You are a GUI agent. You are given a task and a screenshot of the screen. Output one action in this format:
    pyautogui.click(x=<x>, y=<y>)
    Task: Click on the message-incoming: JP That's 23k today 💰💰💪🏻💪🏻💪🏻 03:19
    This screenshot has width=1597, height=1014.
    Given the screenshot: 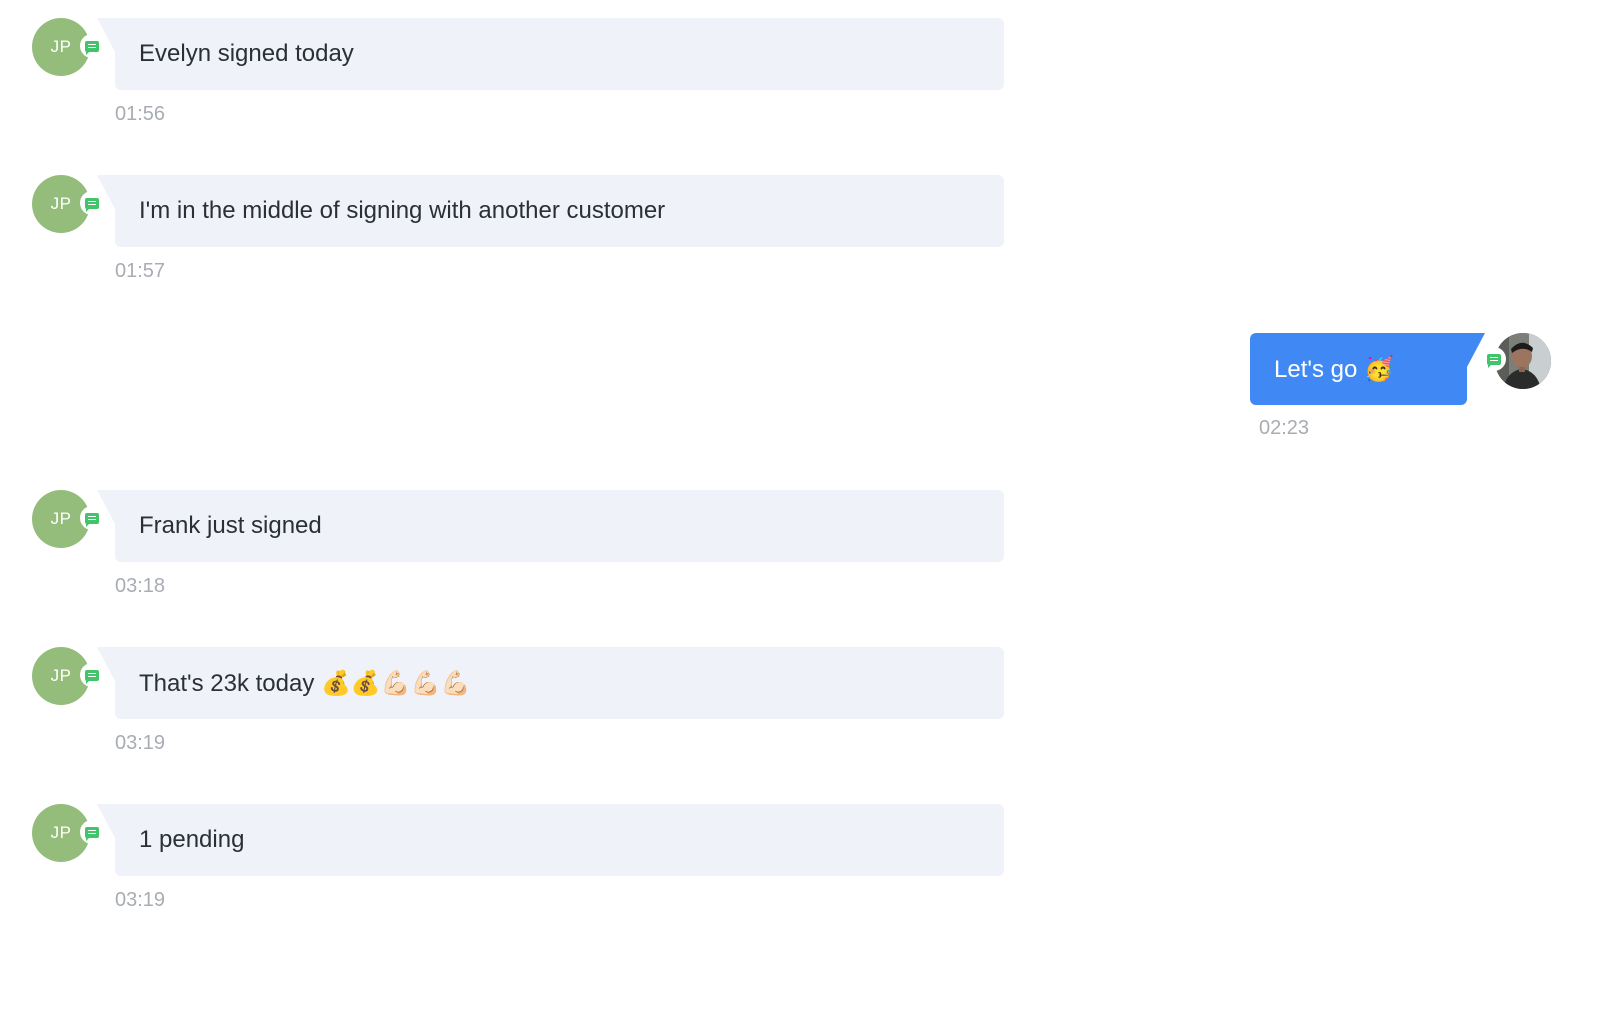 What is the action you would take?
    pyautogui.click(x=550, y=694)
    